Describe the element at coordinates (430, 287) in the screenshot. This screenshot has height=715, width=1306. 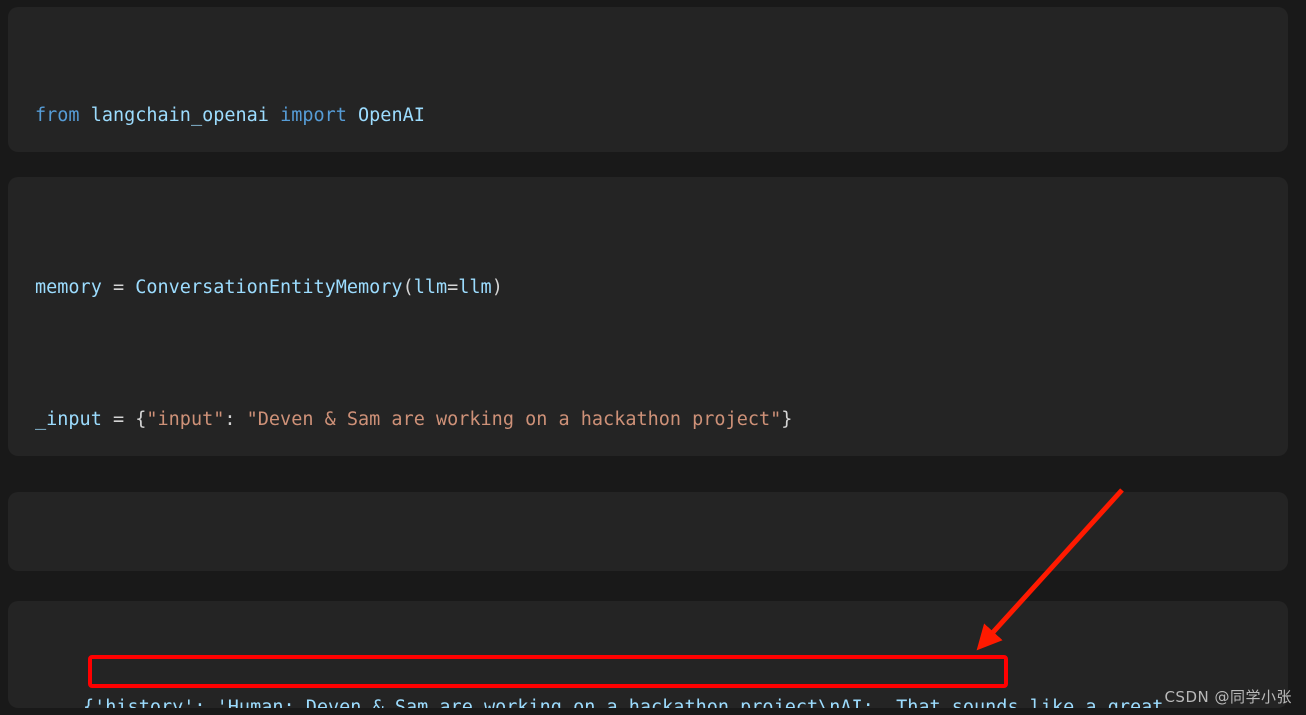
I see `kwarg-llm: llm` at that location.